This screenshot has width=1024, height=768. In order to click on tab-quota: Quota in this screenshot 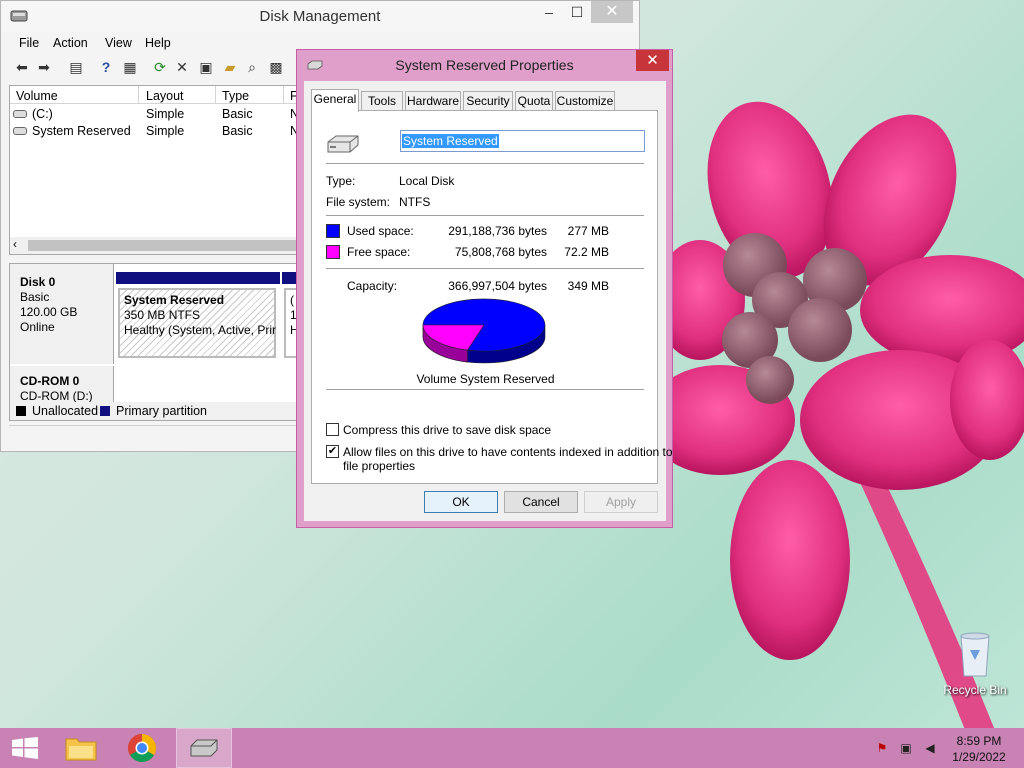, I will do `click(534, 101)`.